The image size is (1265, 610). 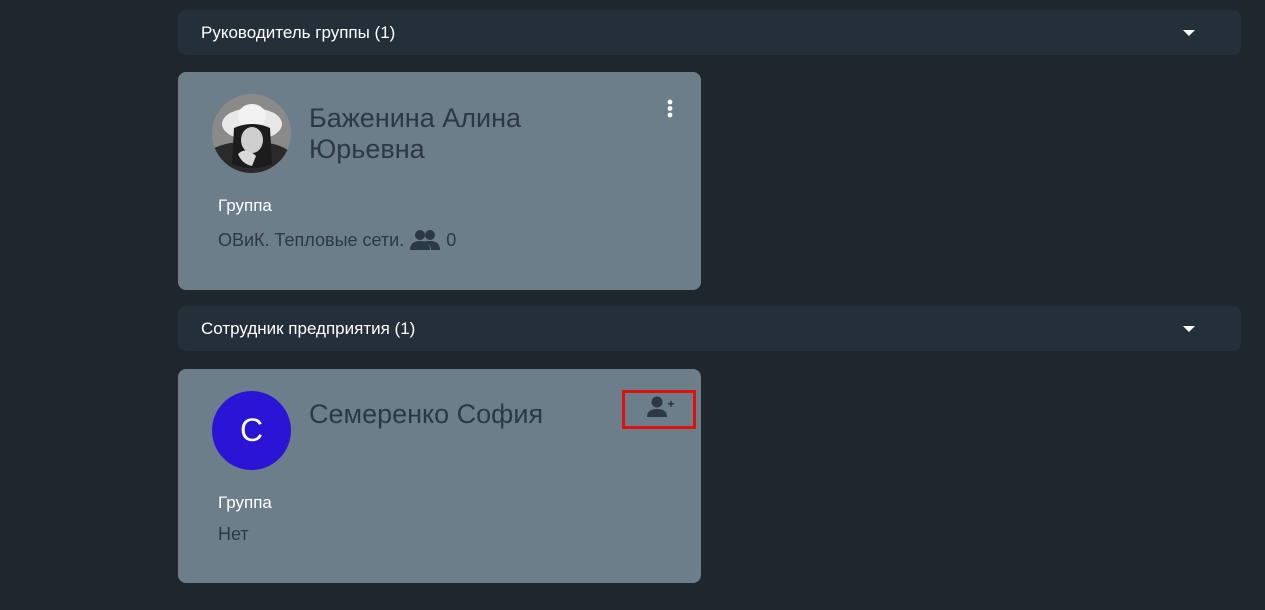 I want to click on group-name: Нет, so click(x=233, y=534).